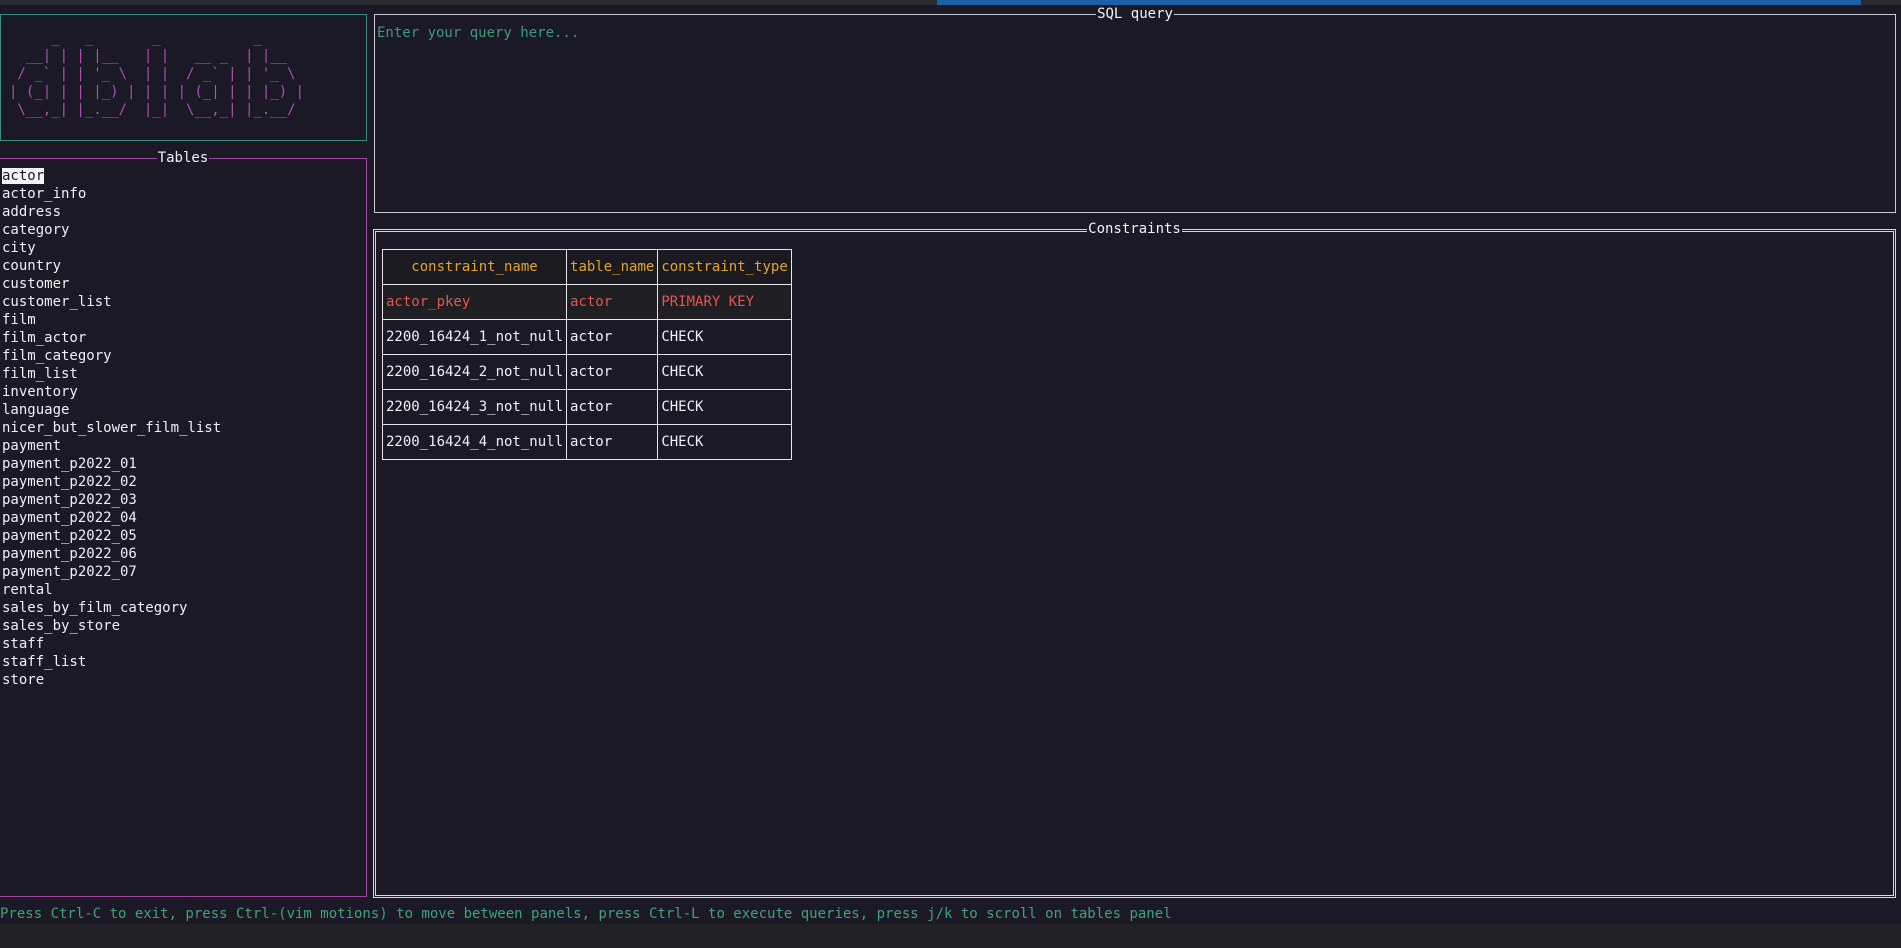  What do you see at coordinates (19, 248) in the screenshot?
I see `table-list-item-label: city` at bounding box center [19, 248].